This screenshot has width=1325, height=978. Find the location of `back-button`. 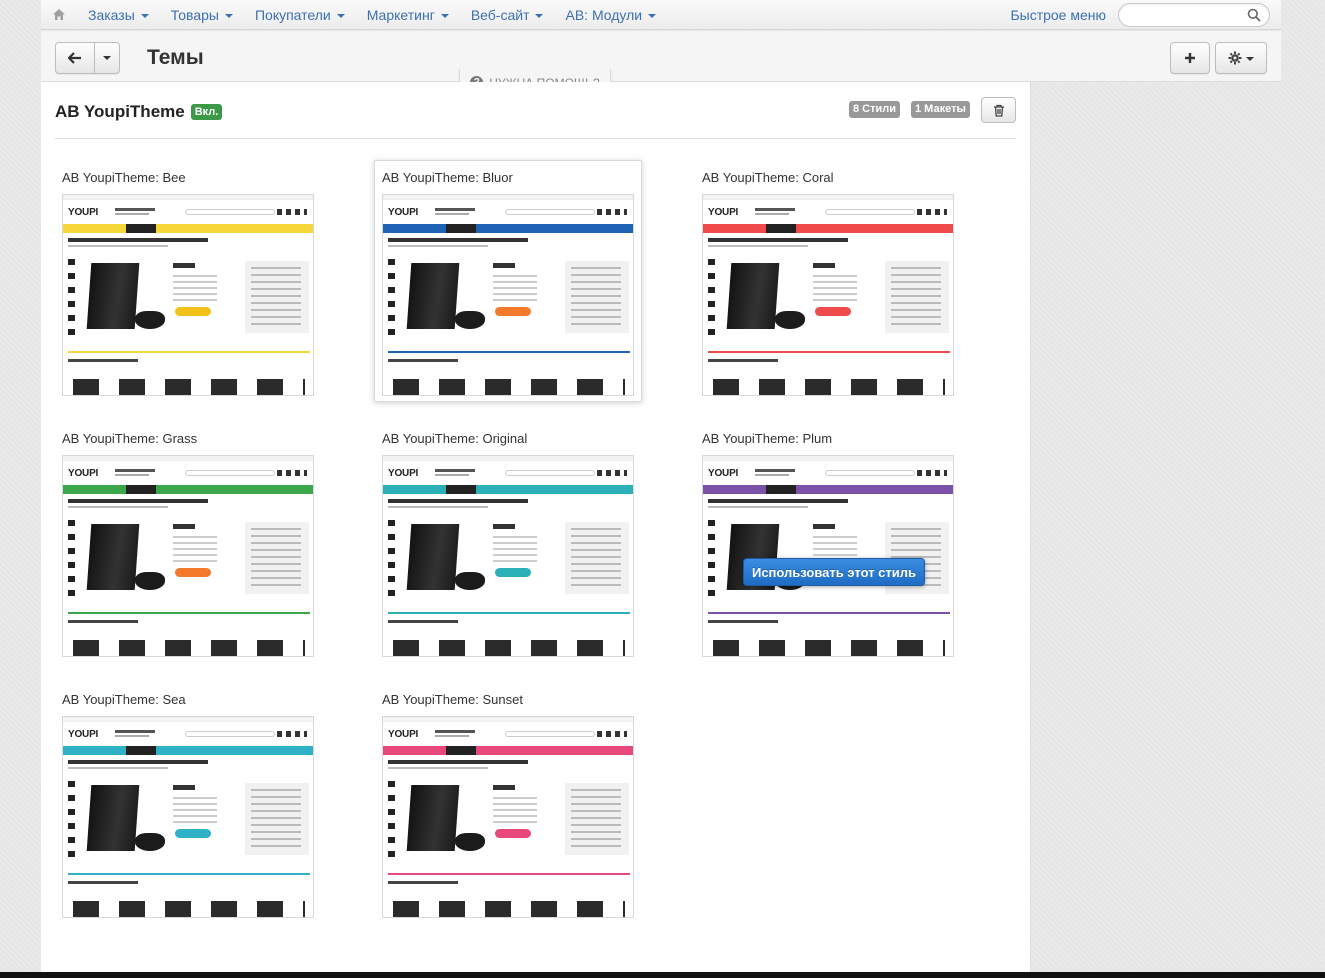

back-button is located at coordinates (75, 58).